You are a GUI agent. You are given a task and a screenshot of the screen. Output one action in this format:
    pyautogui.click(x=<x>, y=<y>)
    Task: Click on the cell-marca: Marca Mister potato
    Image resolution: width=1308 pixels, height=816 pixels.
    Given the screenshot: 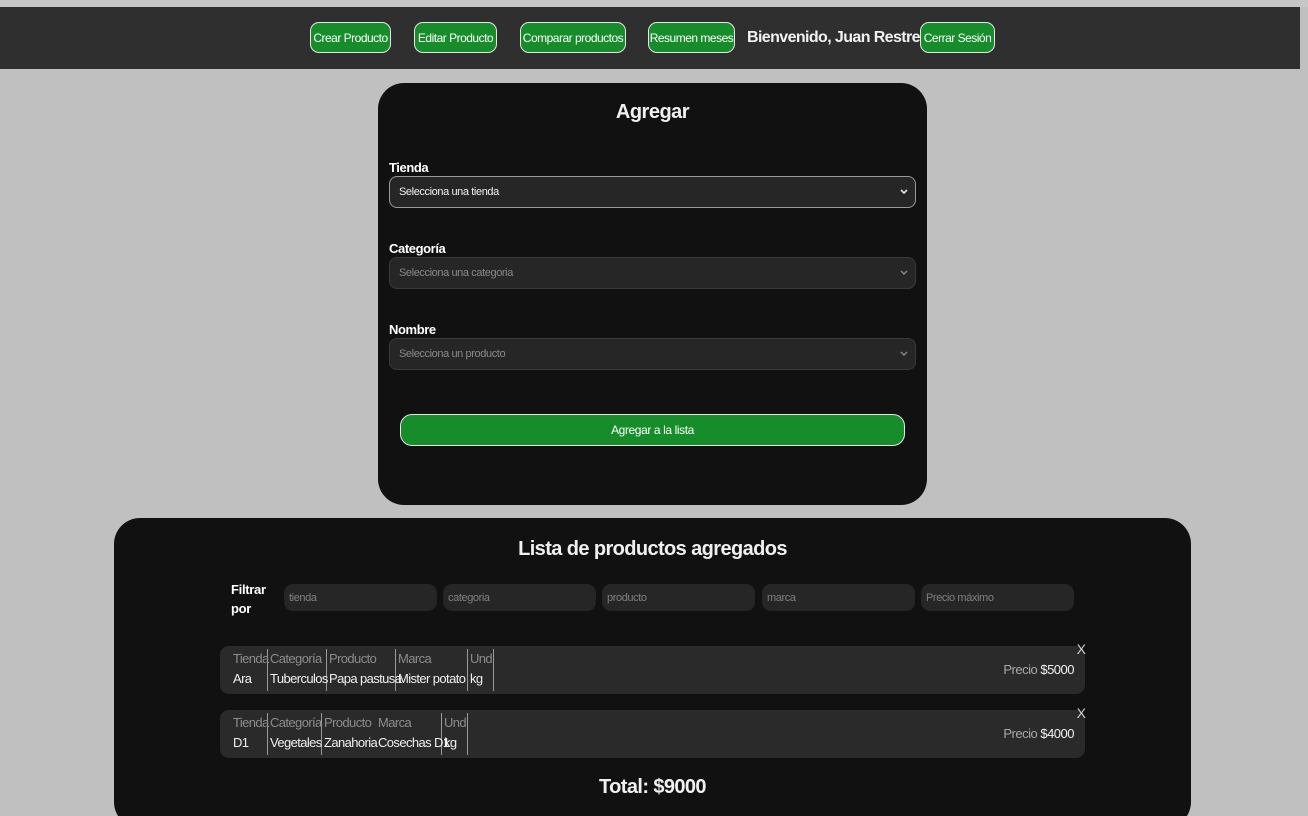 What is the action you would take?
    pyautogui.click(x=432, y=670)
    